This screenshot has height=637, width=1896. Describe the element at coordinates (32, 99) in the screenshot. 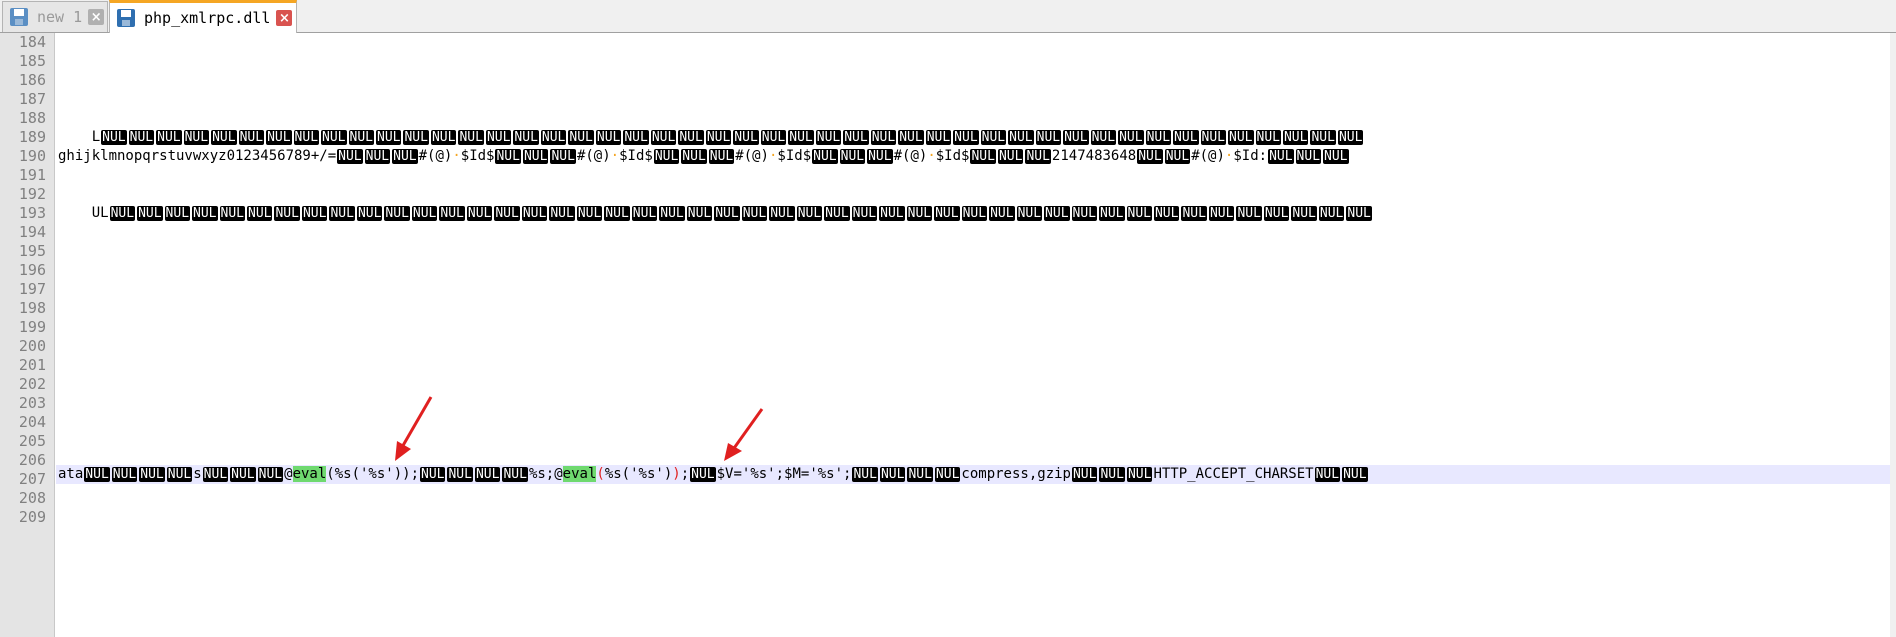

I see `line-number: 187` at that location.